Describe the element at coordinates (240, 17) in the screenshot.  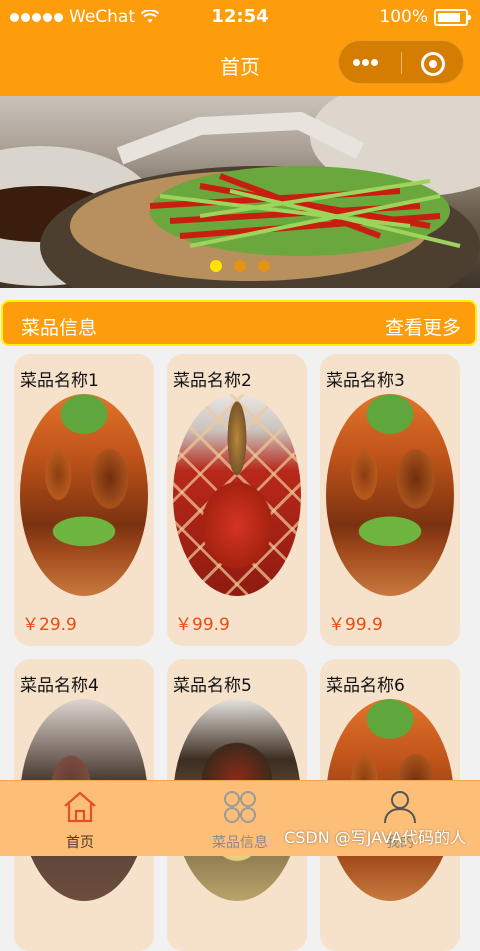
I see `status-bar: WeChat 12:54 100%` at that location.